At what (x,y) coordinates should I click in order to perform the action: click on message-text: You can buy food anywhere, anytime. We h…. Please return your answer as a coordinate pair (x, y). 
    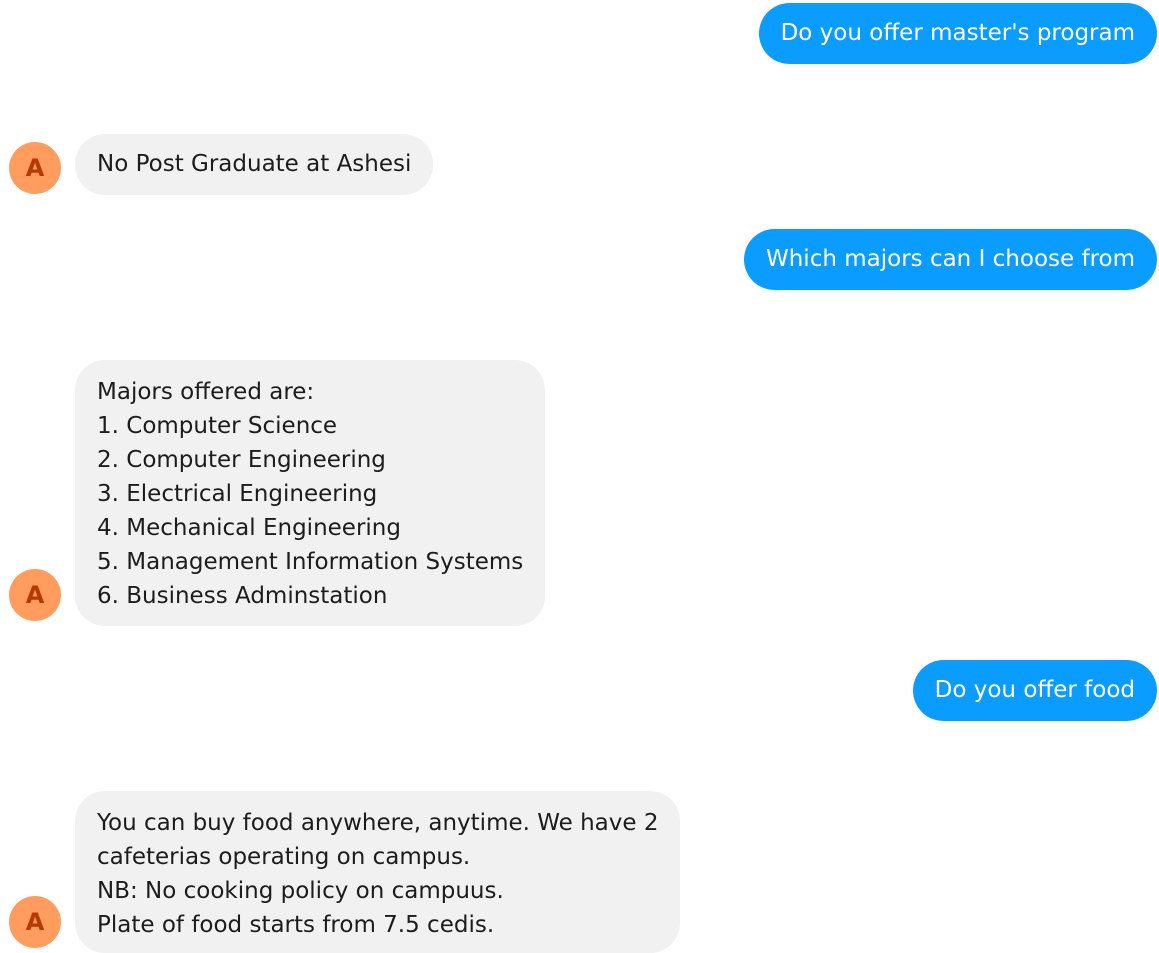
    Looking at the image, I should click on (378, 823).